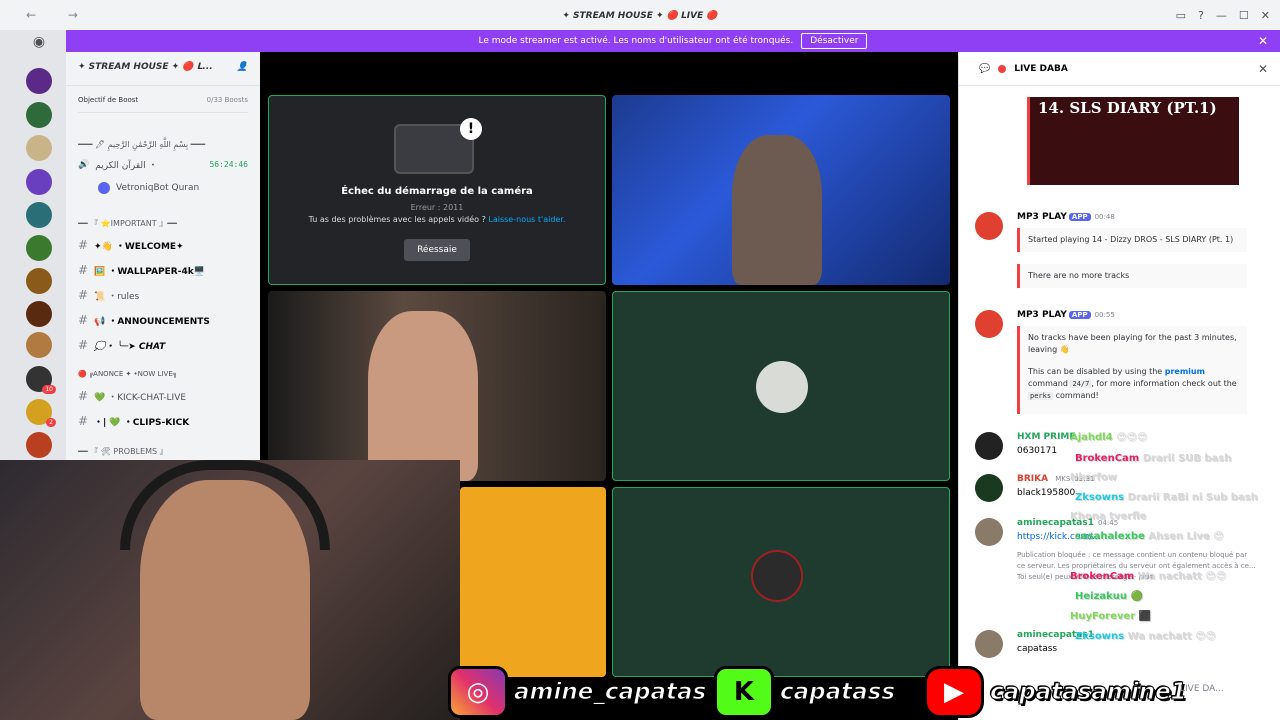 The image size is (1280, 720). Describe the element at coordinates (225, 505) in the screenshot. I see `headphones-shape` at that location.